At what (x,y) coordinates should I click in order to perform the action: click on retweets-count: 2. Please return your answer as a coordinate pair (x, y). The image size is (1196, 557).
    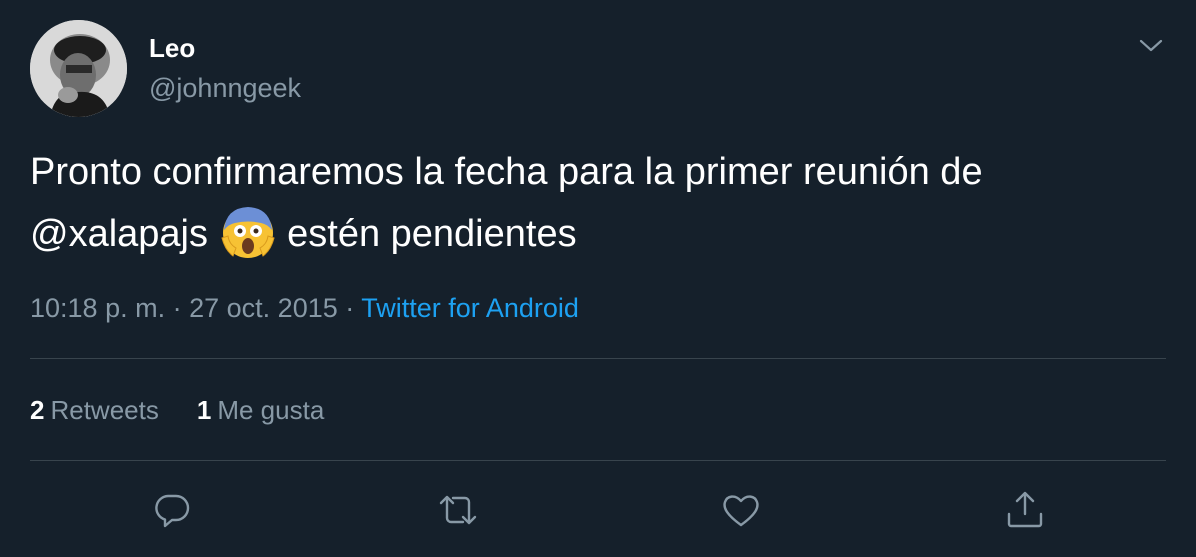
    Looking at the image, I should click on (37, 410).